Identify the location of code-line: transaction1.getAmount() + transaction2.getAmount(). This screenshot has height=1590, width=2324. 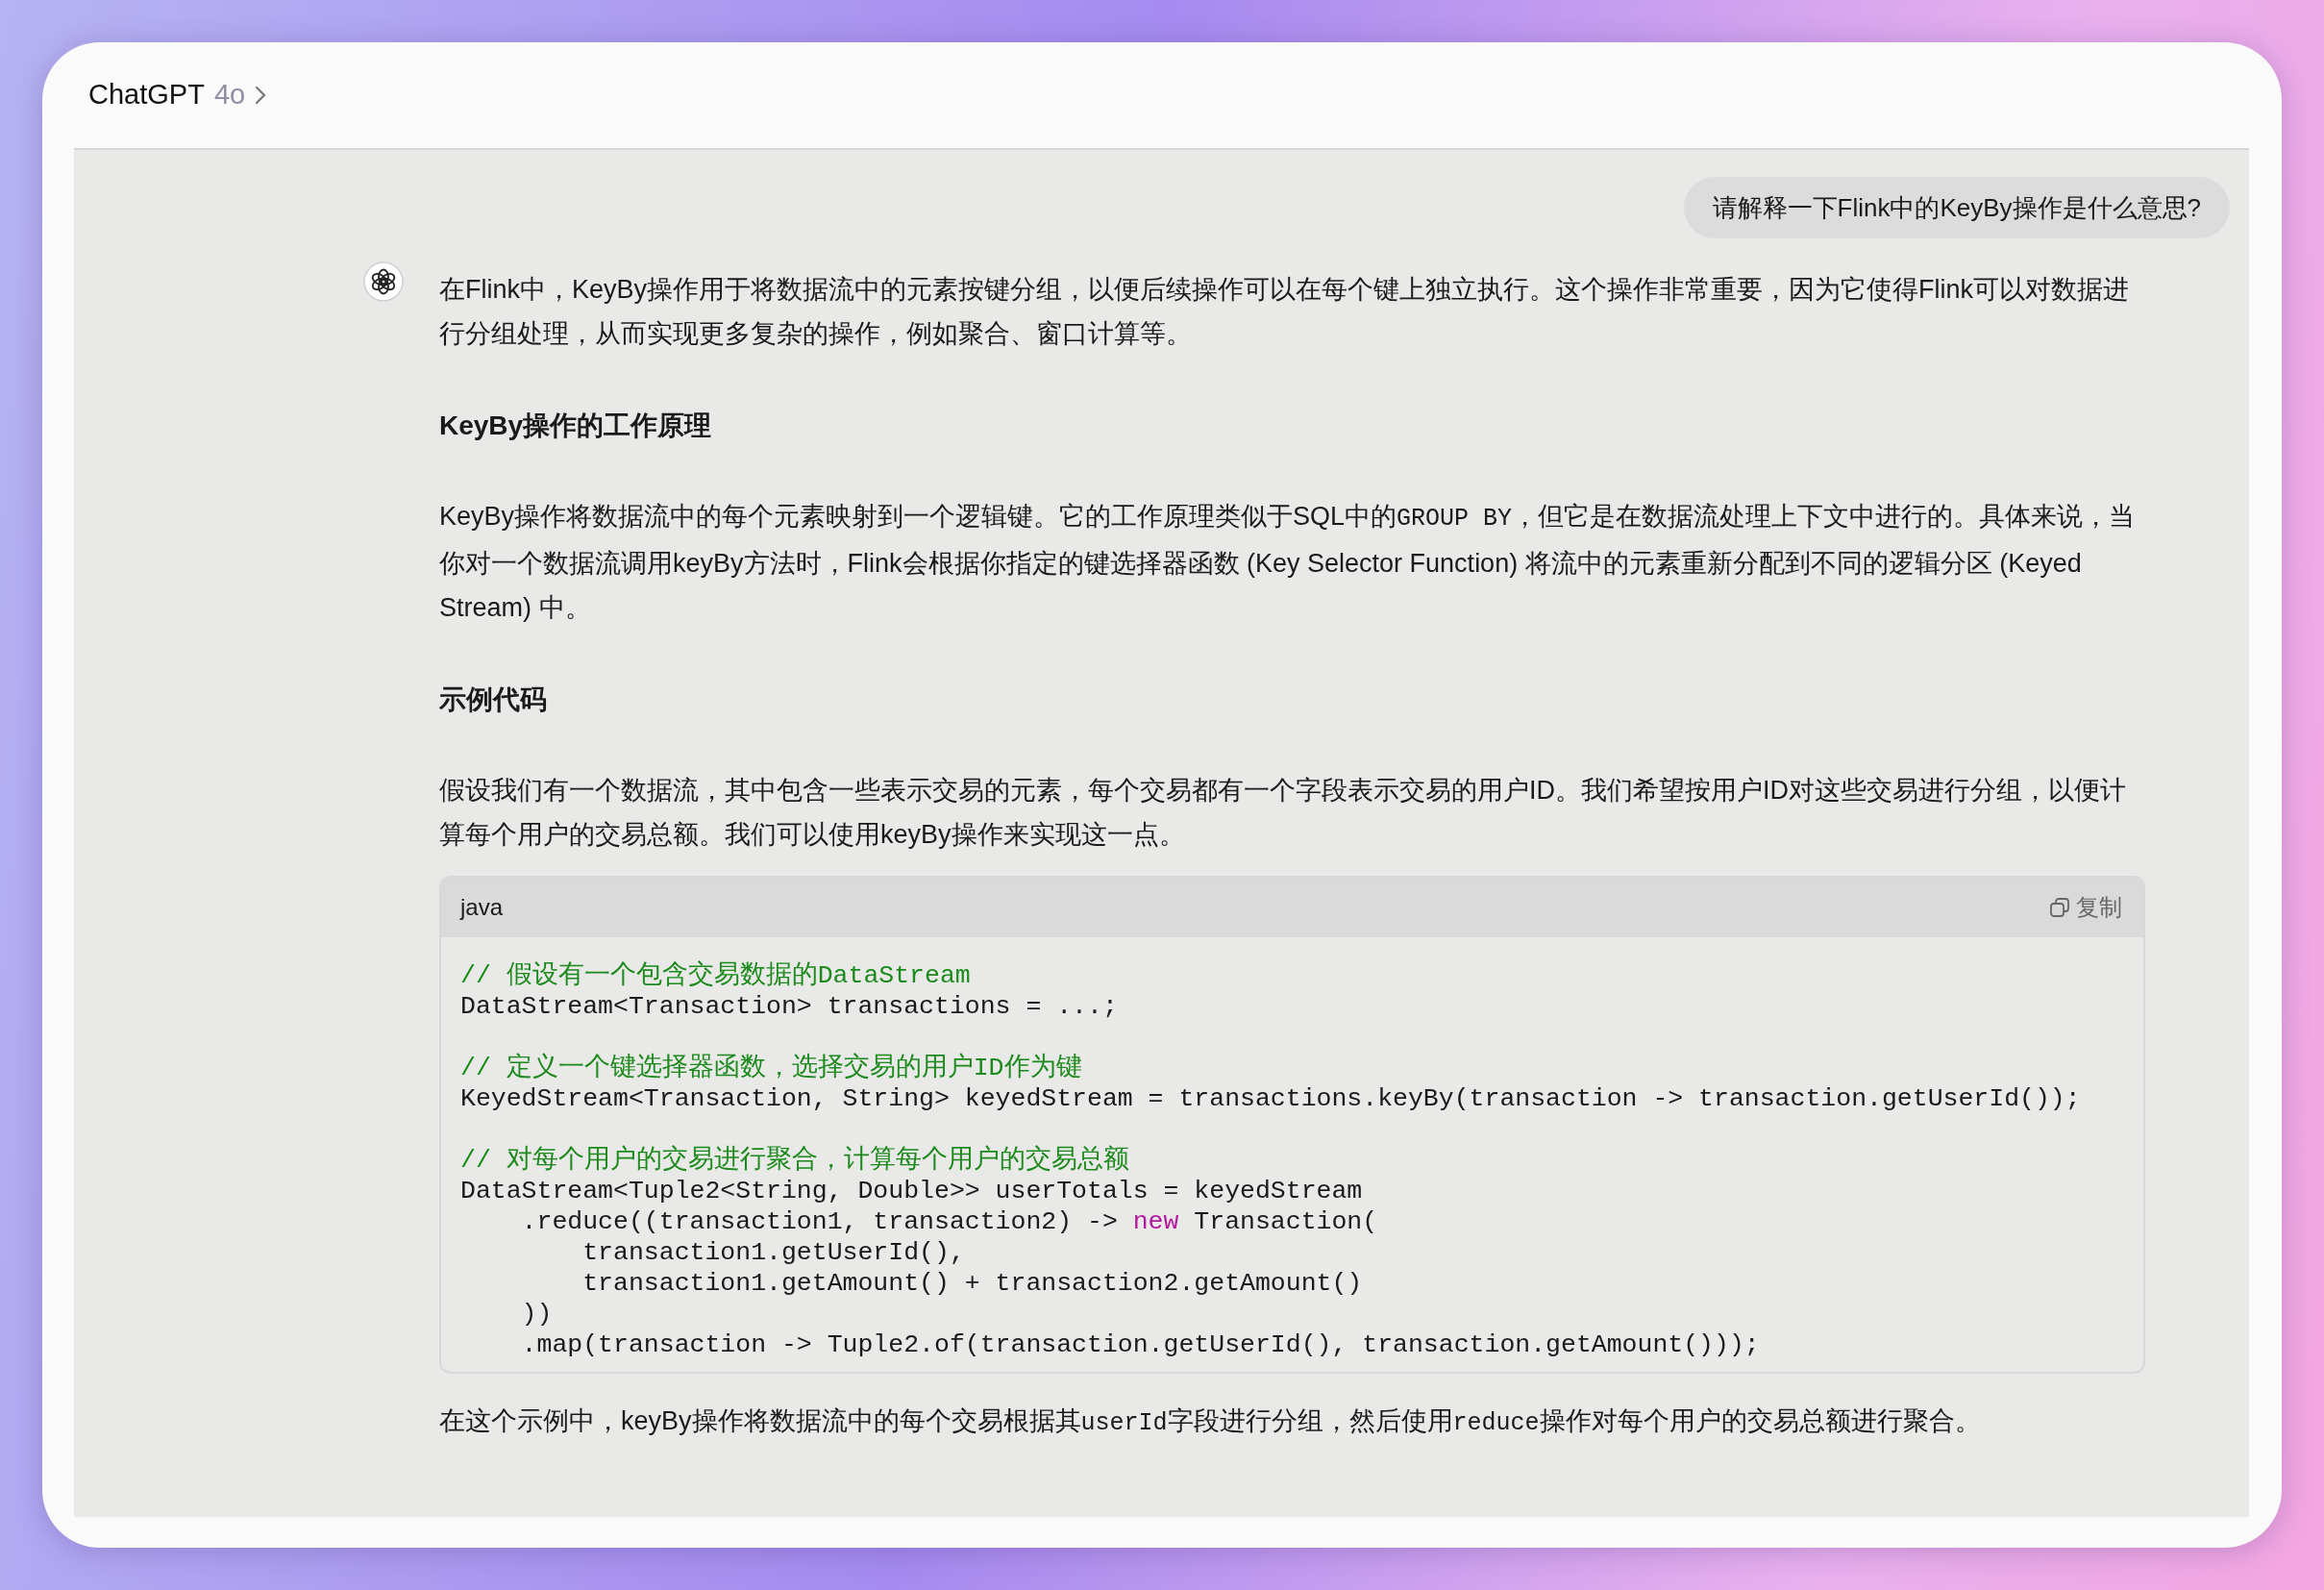
(972, 1283).